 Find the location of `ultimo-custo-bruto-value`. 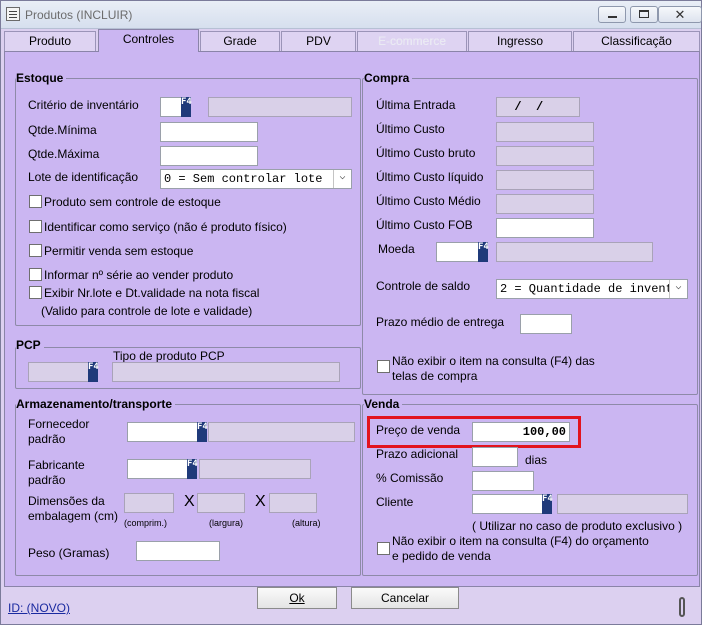

ultimo-custo-bruto-value is located at coordinates (545, 156).